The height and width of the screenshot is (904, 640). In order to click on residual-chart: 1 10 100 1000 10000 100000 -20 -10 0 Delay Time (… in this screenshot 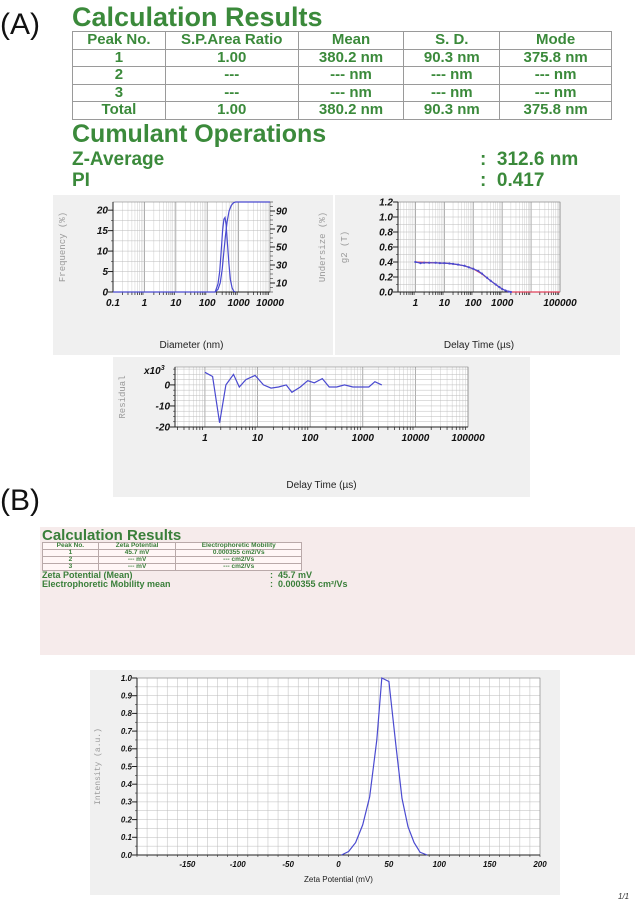, I will do `click(321, 427)`.